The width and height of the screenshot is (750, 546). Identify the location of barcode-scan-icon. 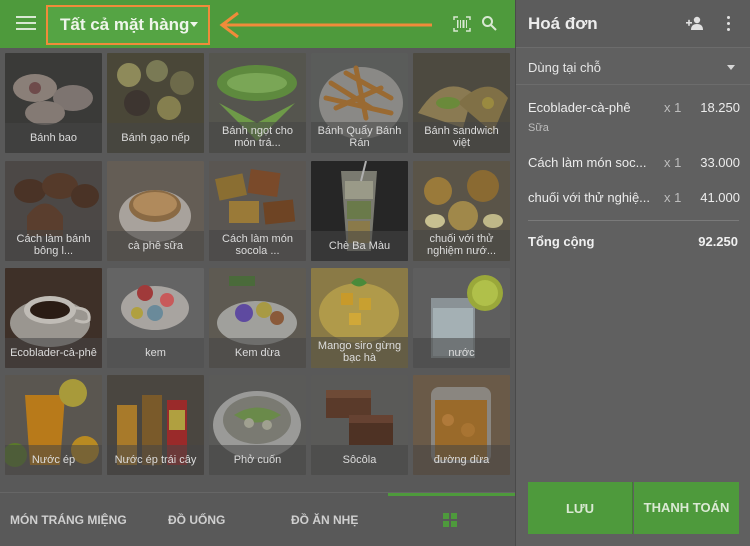
(462, 24).